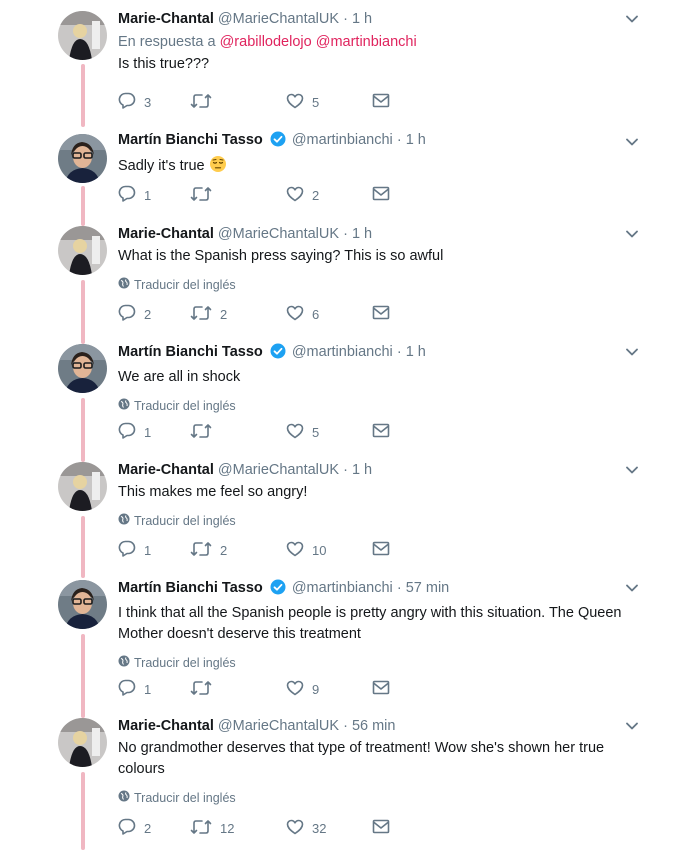  What do you see at coordinates (154, 102) in the screenshot?
I see `reply-button: 3` at bounding box center [154, 102].